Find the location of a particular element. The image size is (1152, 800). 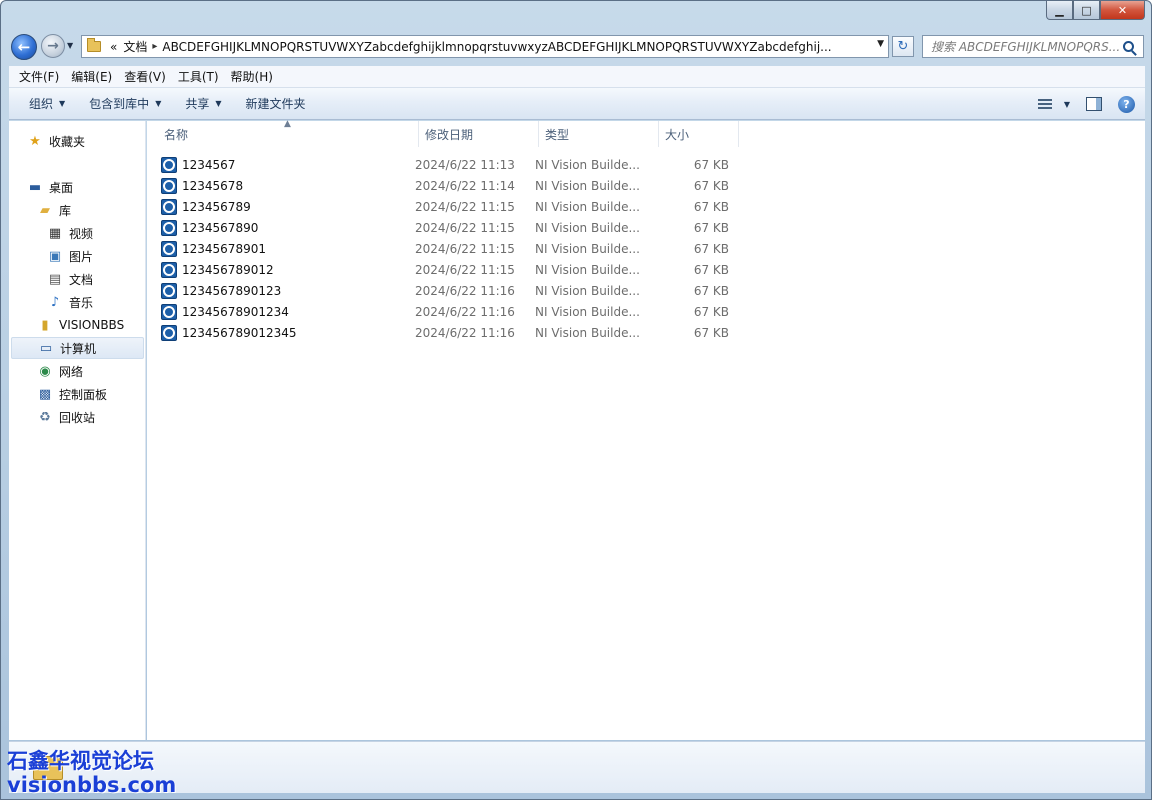

column-header-name: 名称 is located at coordinates (288, 134).